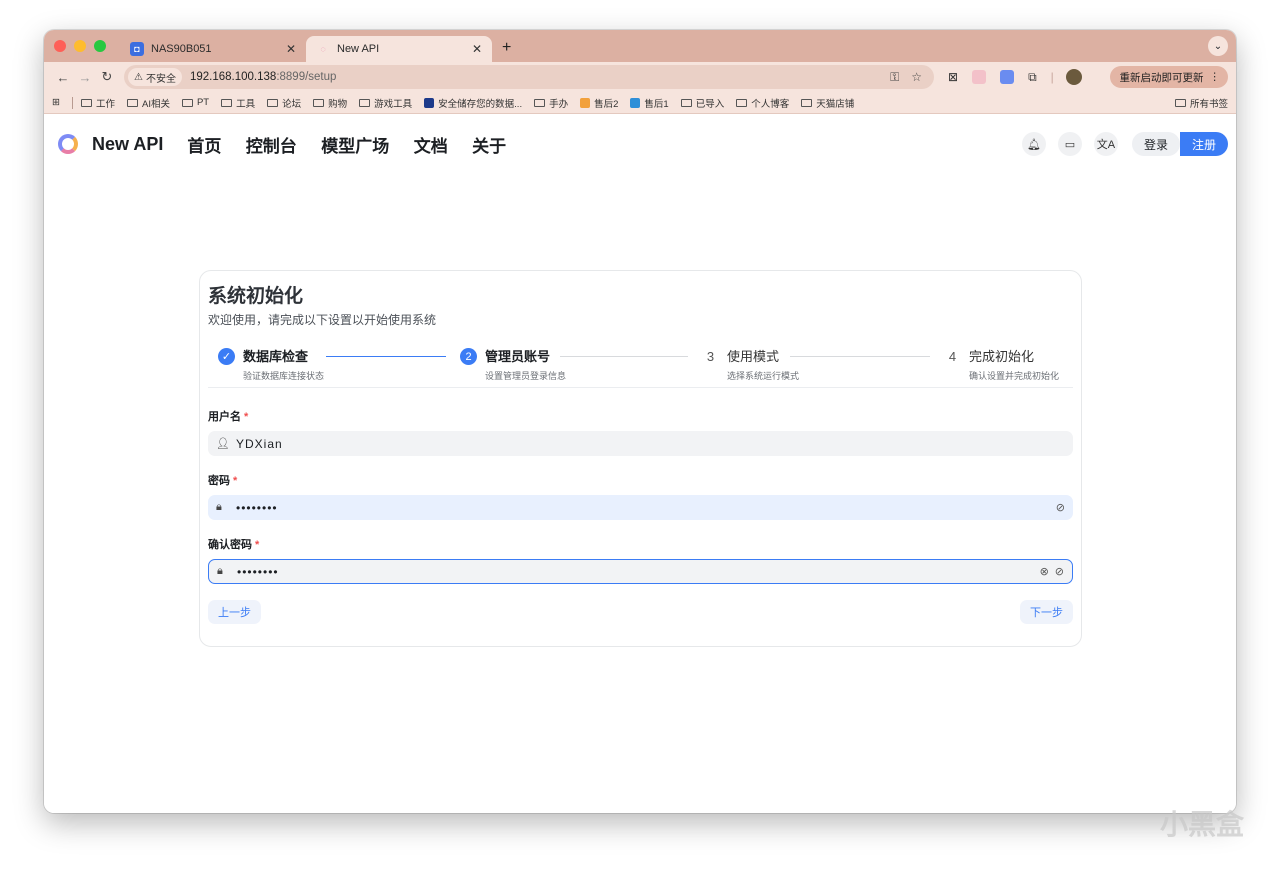 This screenshot has height=871, width=1280. Describe the element at coordinates (385, 103) in the screenshot. I see `bookmark-item: 游戏工具` at that location.